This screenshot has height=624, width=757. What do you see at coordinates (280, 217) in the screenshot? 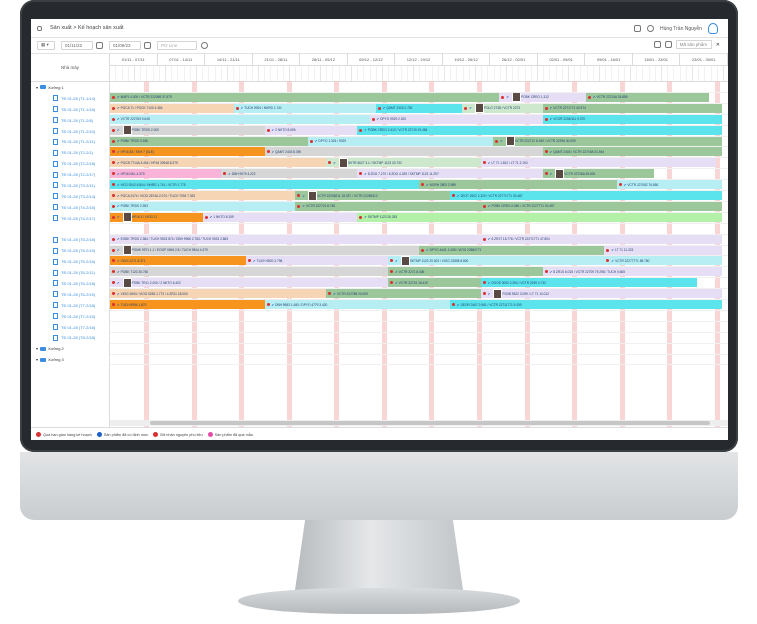
I see `schedule-bar: ✔ 1 NKTO 8.159` at bounding box center [280, 217].